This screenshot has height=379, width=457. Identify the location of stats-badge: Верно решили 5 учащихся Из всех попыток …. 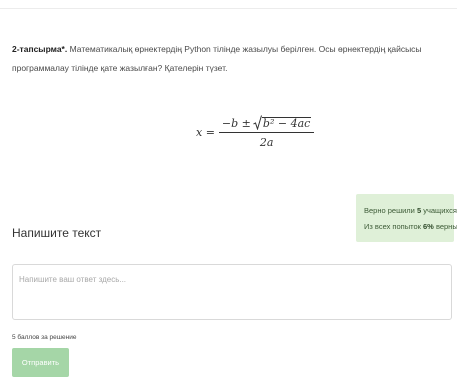
(406, 218).